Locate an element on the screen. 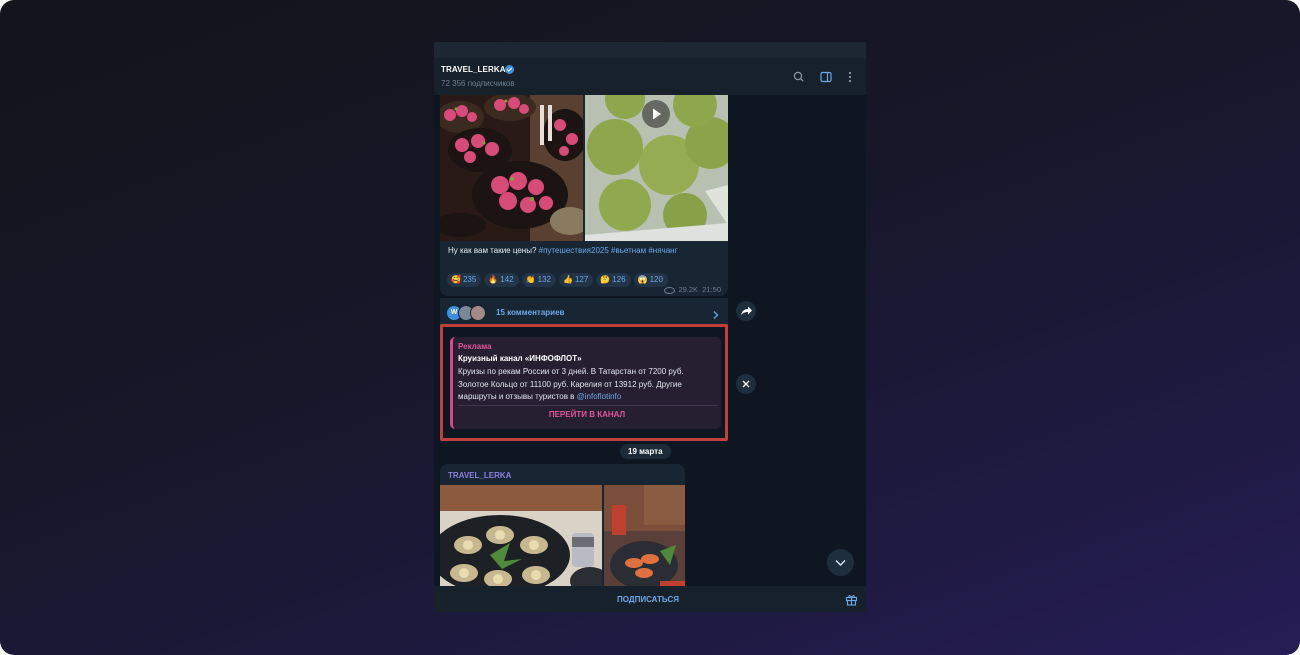 This screenshot has width=1300, height=655. reaction-emoji: 👏 is located at coordinates (530, 279).